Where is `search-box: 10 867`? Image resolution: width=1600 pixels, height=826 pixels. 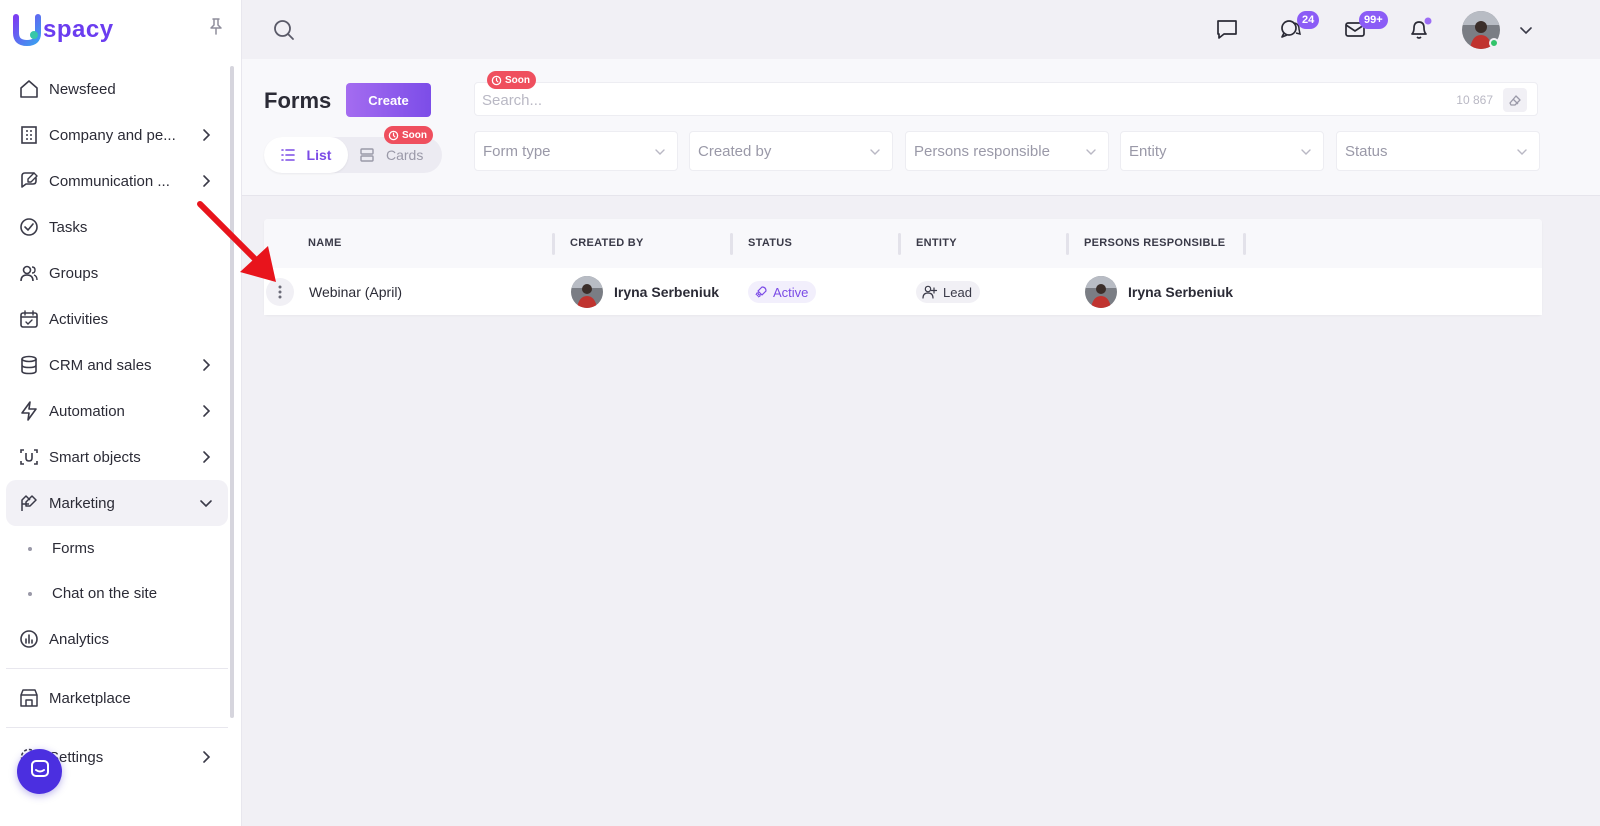
search-box: 10 867 is located at coordinates (1006, 99).